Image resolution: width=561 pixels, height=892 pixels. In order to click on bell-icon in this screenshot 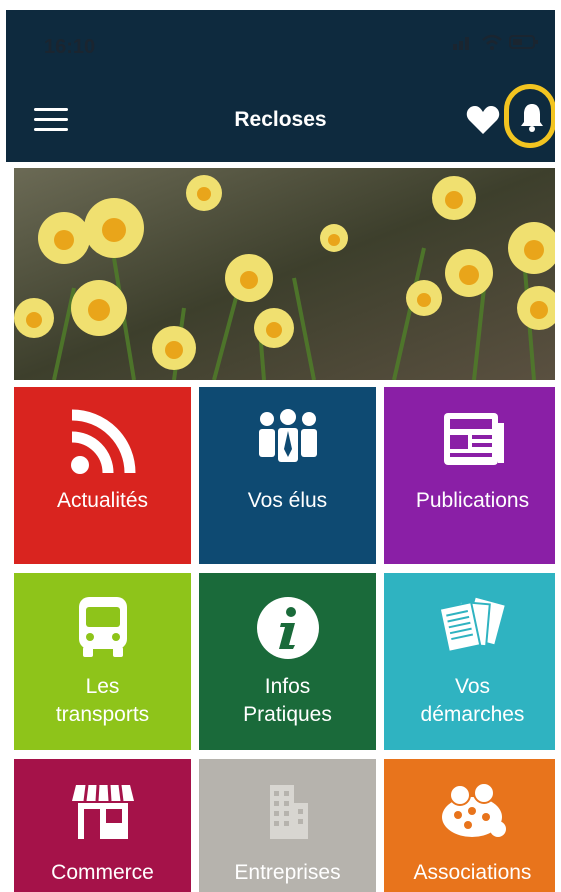, I will do `click(532, 118)`.